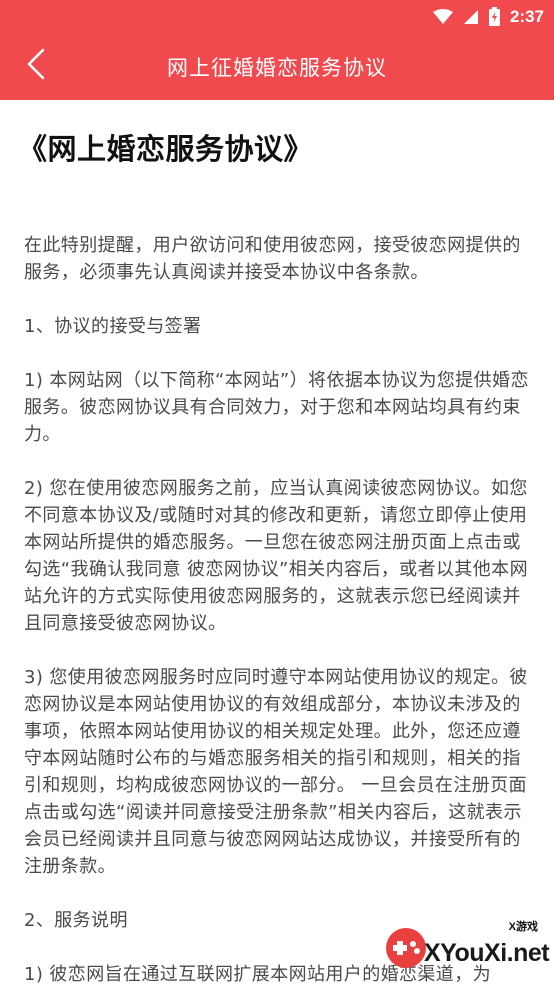 Image resolution: width=554 pixels, height=986 pixels. Describe the element at coordinates (526, 16) in the screenshot. I see `status-time: 2:37` at that location.